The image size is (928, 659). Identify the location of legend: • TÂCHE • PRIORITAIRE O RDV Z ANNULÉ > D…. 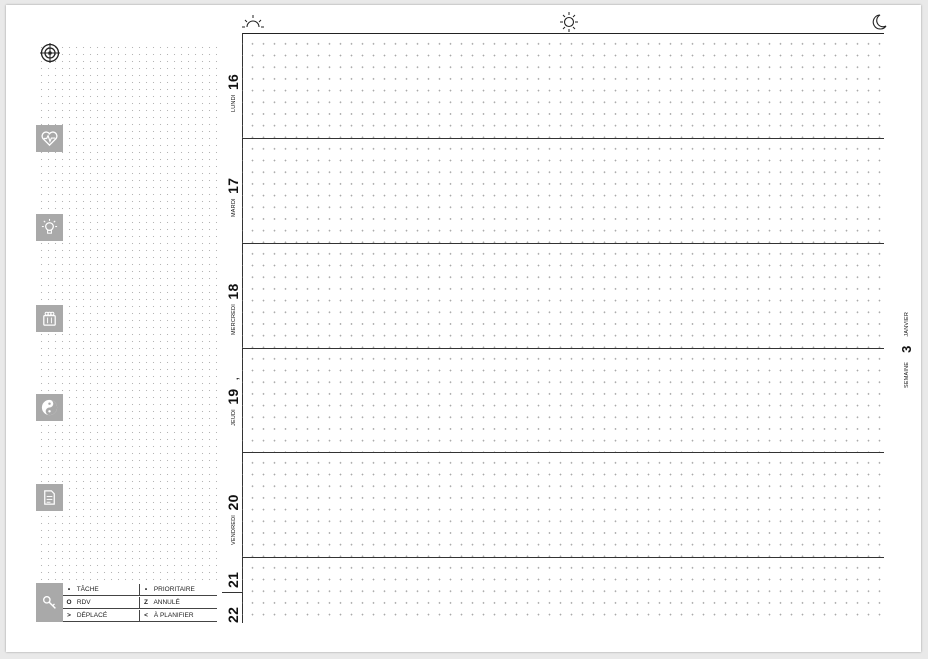
(126, 602).